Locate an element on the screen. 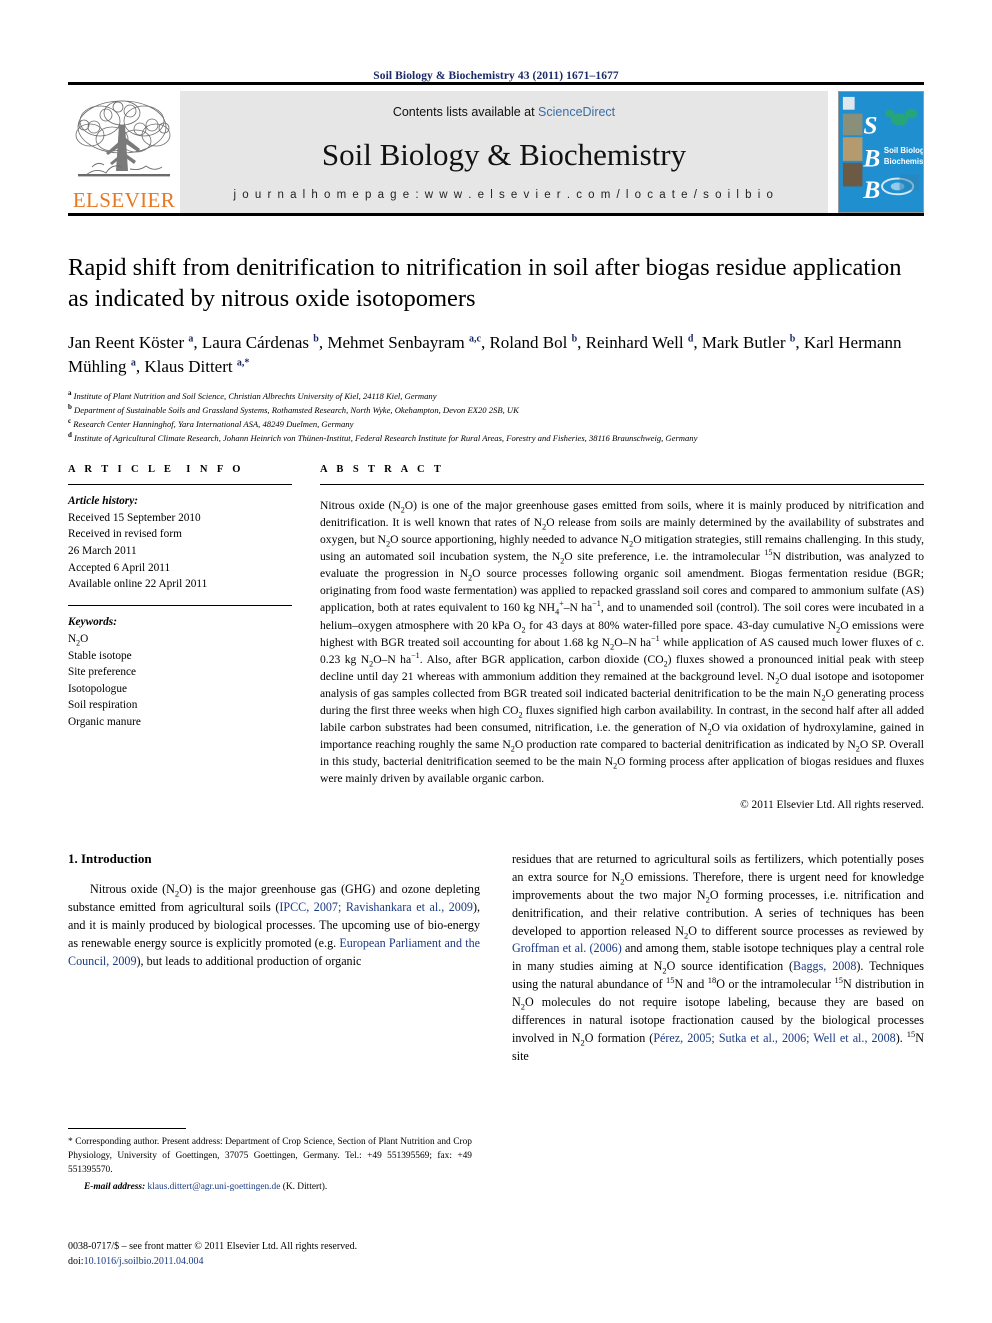 The height and width of the screenshot is (1323, 992). journal-title: Soil Biology & Biochemistry is located at coordinates (504, 154).